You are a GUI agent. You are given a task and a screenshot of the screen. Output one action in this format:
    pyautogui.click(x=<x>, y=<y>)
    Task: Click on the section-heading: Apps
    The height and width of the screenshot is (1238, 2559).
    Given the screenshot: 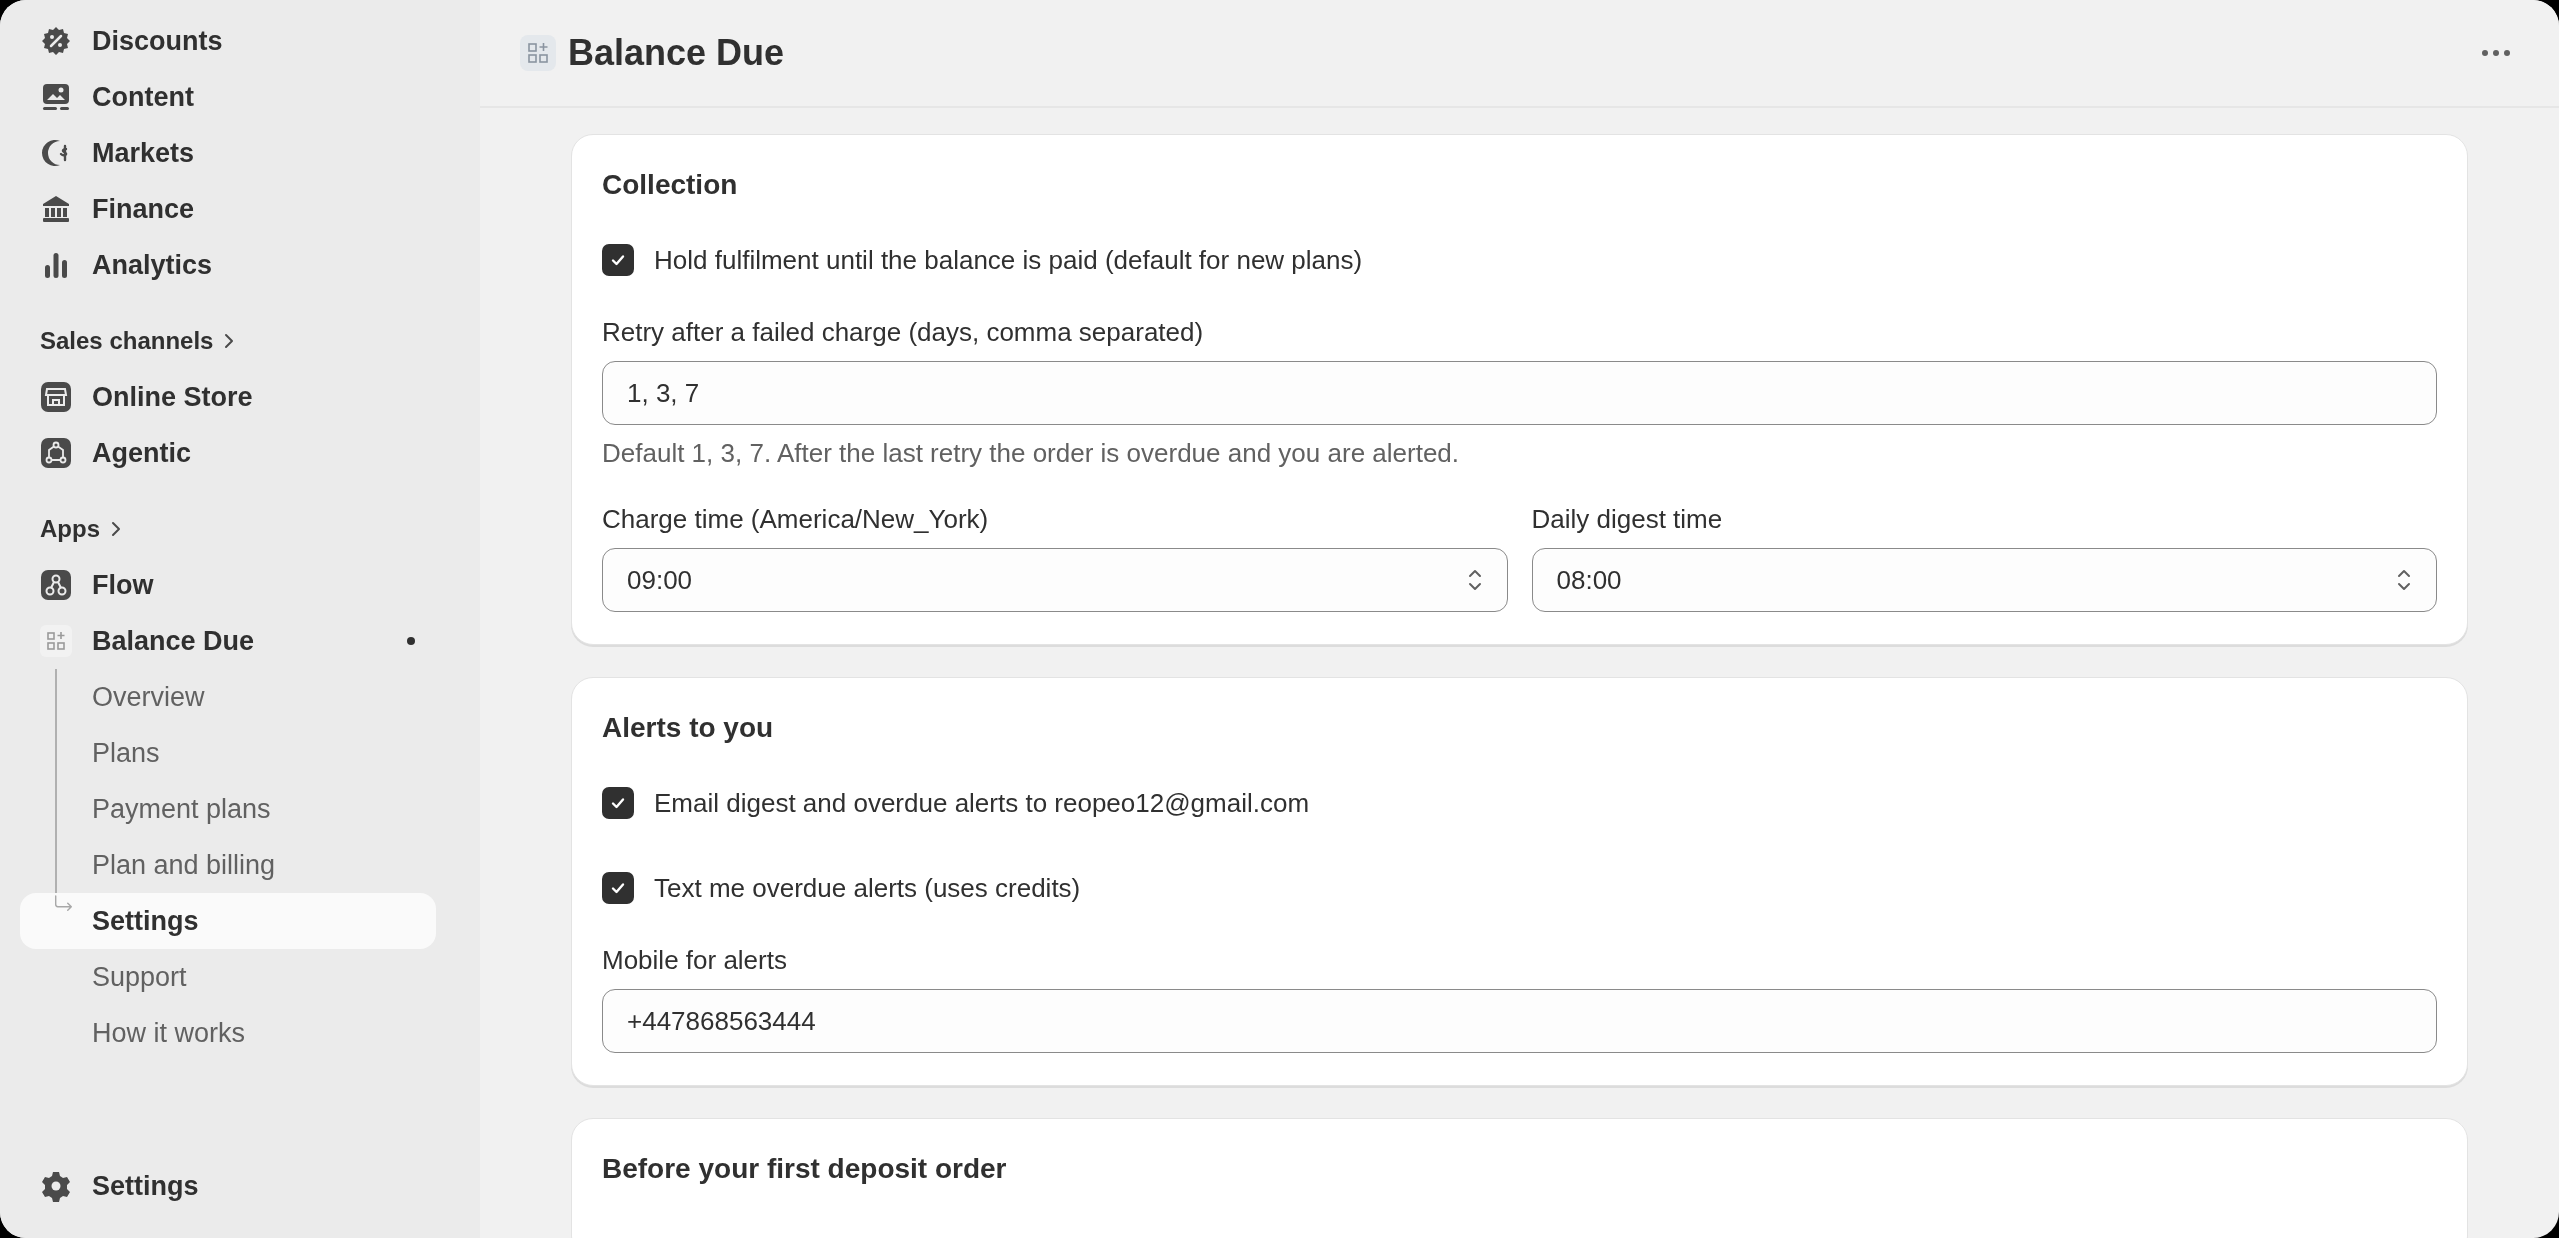 What is the action you would take?
    pyautogui.click(x=81, y=529)
    